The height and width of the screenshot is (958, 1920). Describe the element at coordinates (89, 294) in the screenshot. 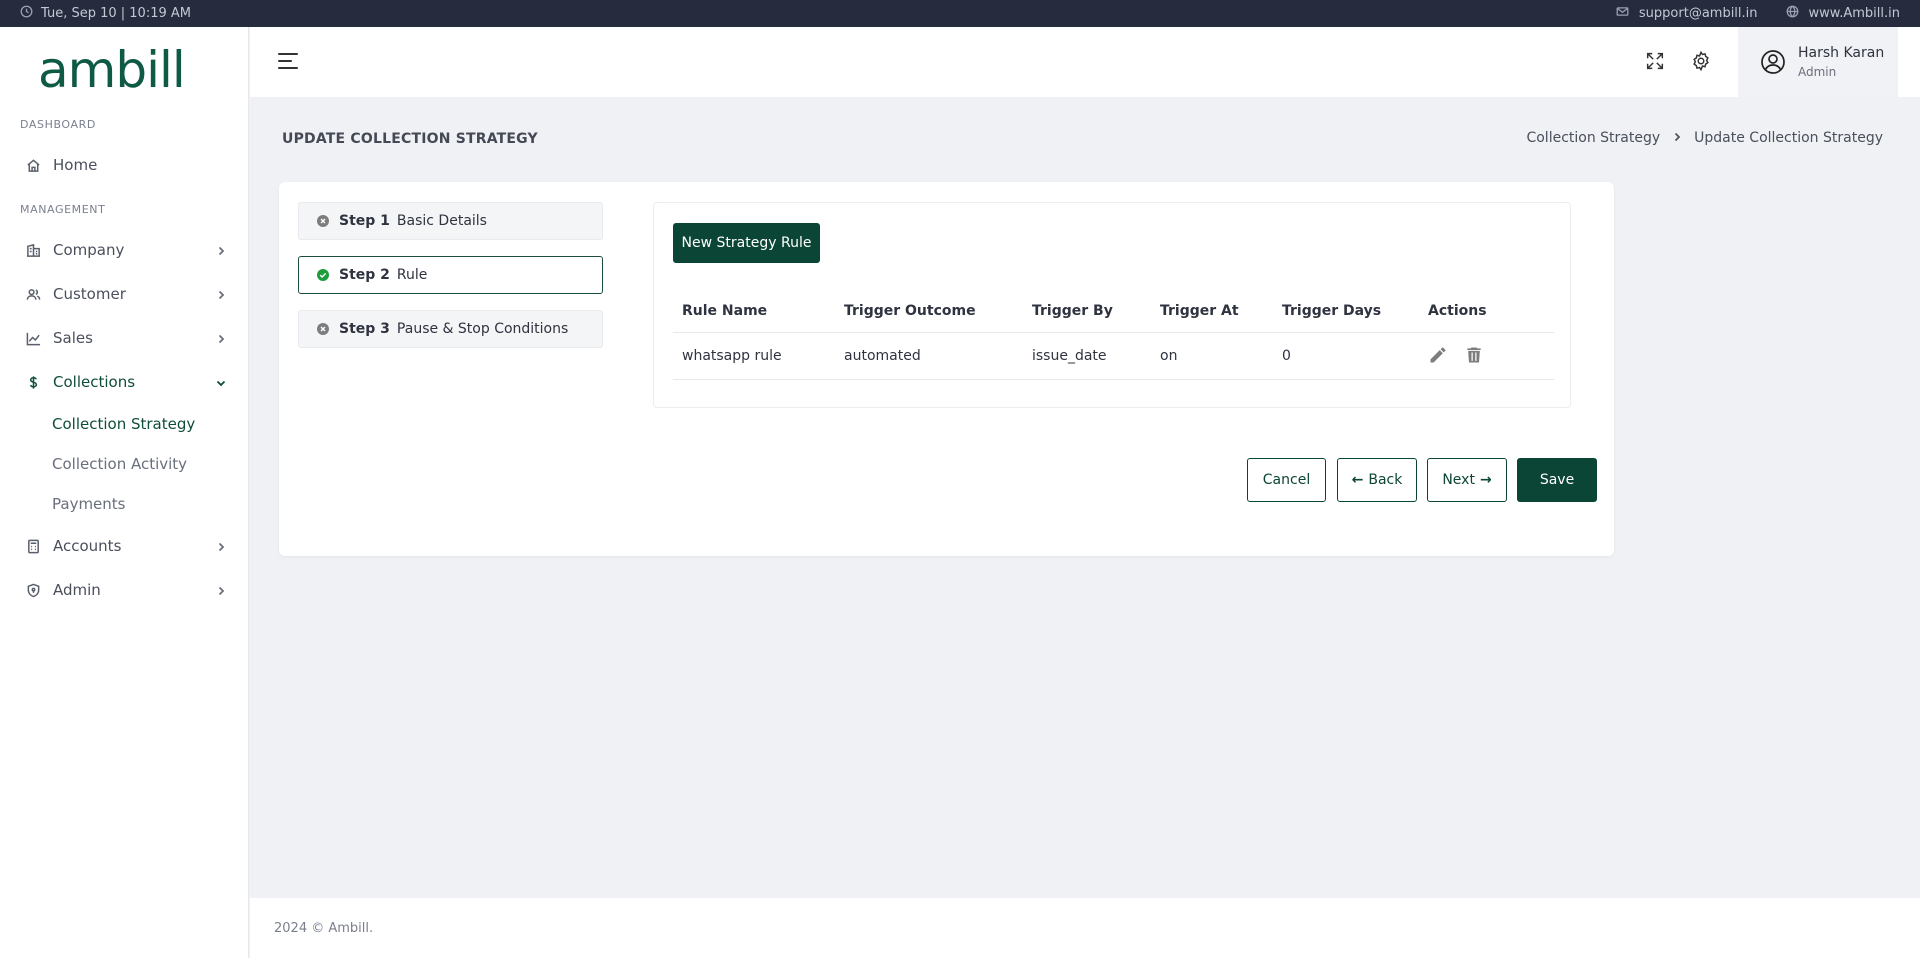

I see `sidebar-item-label: Customer` at that location.